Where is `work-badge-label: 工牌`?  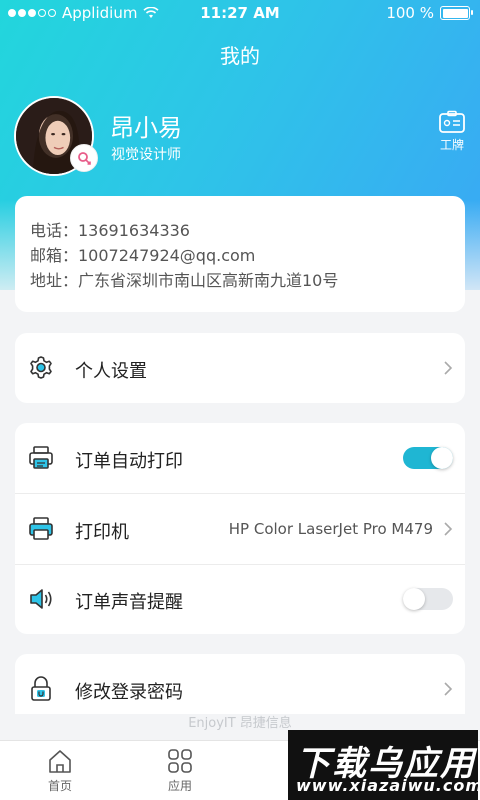
work-badge-label: 工牌 is located at coordinates (451, 145).